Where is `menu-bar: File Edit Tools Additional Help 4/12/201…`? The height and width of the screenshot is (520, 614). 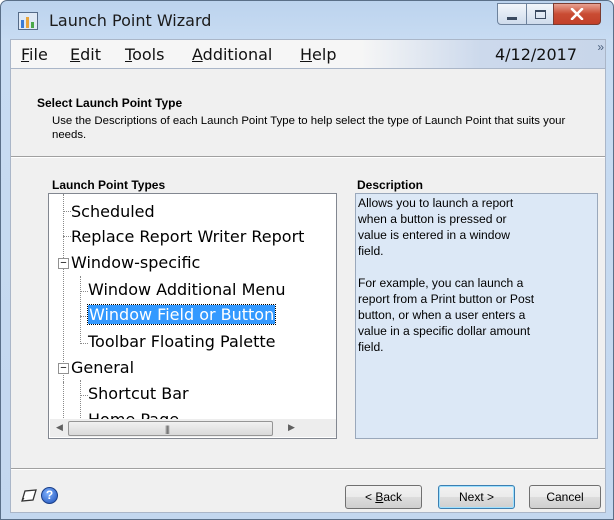
menu-bar: File Edit Tools Additional Help 4/12/201… is located at coordinates (308, 54).